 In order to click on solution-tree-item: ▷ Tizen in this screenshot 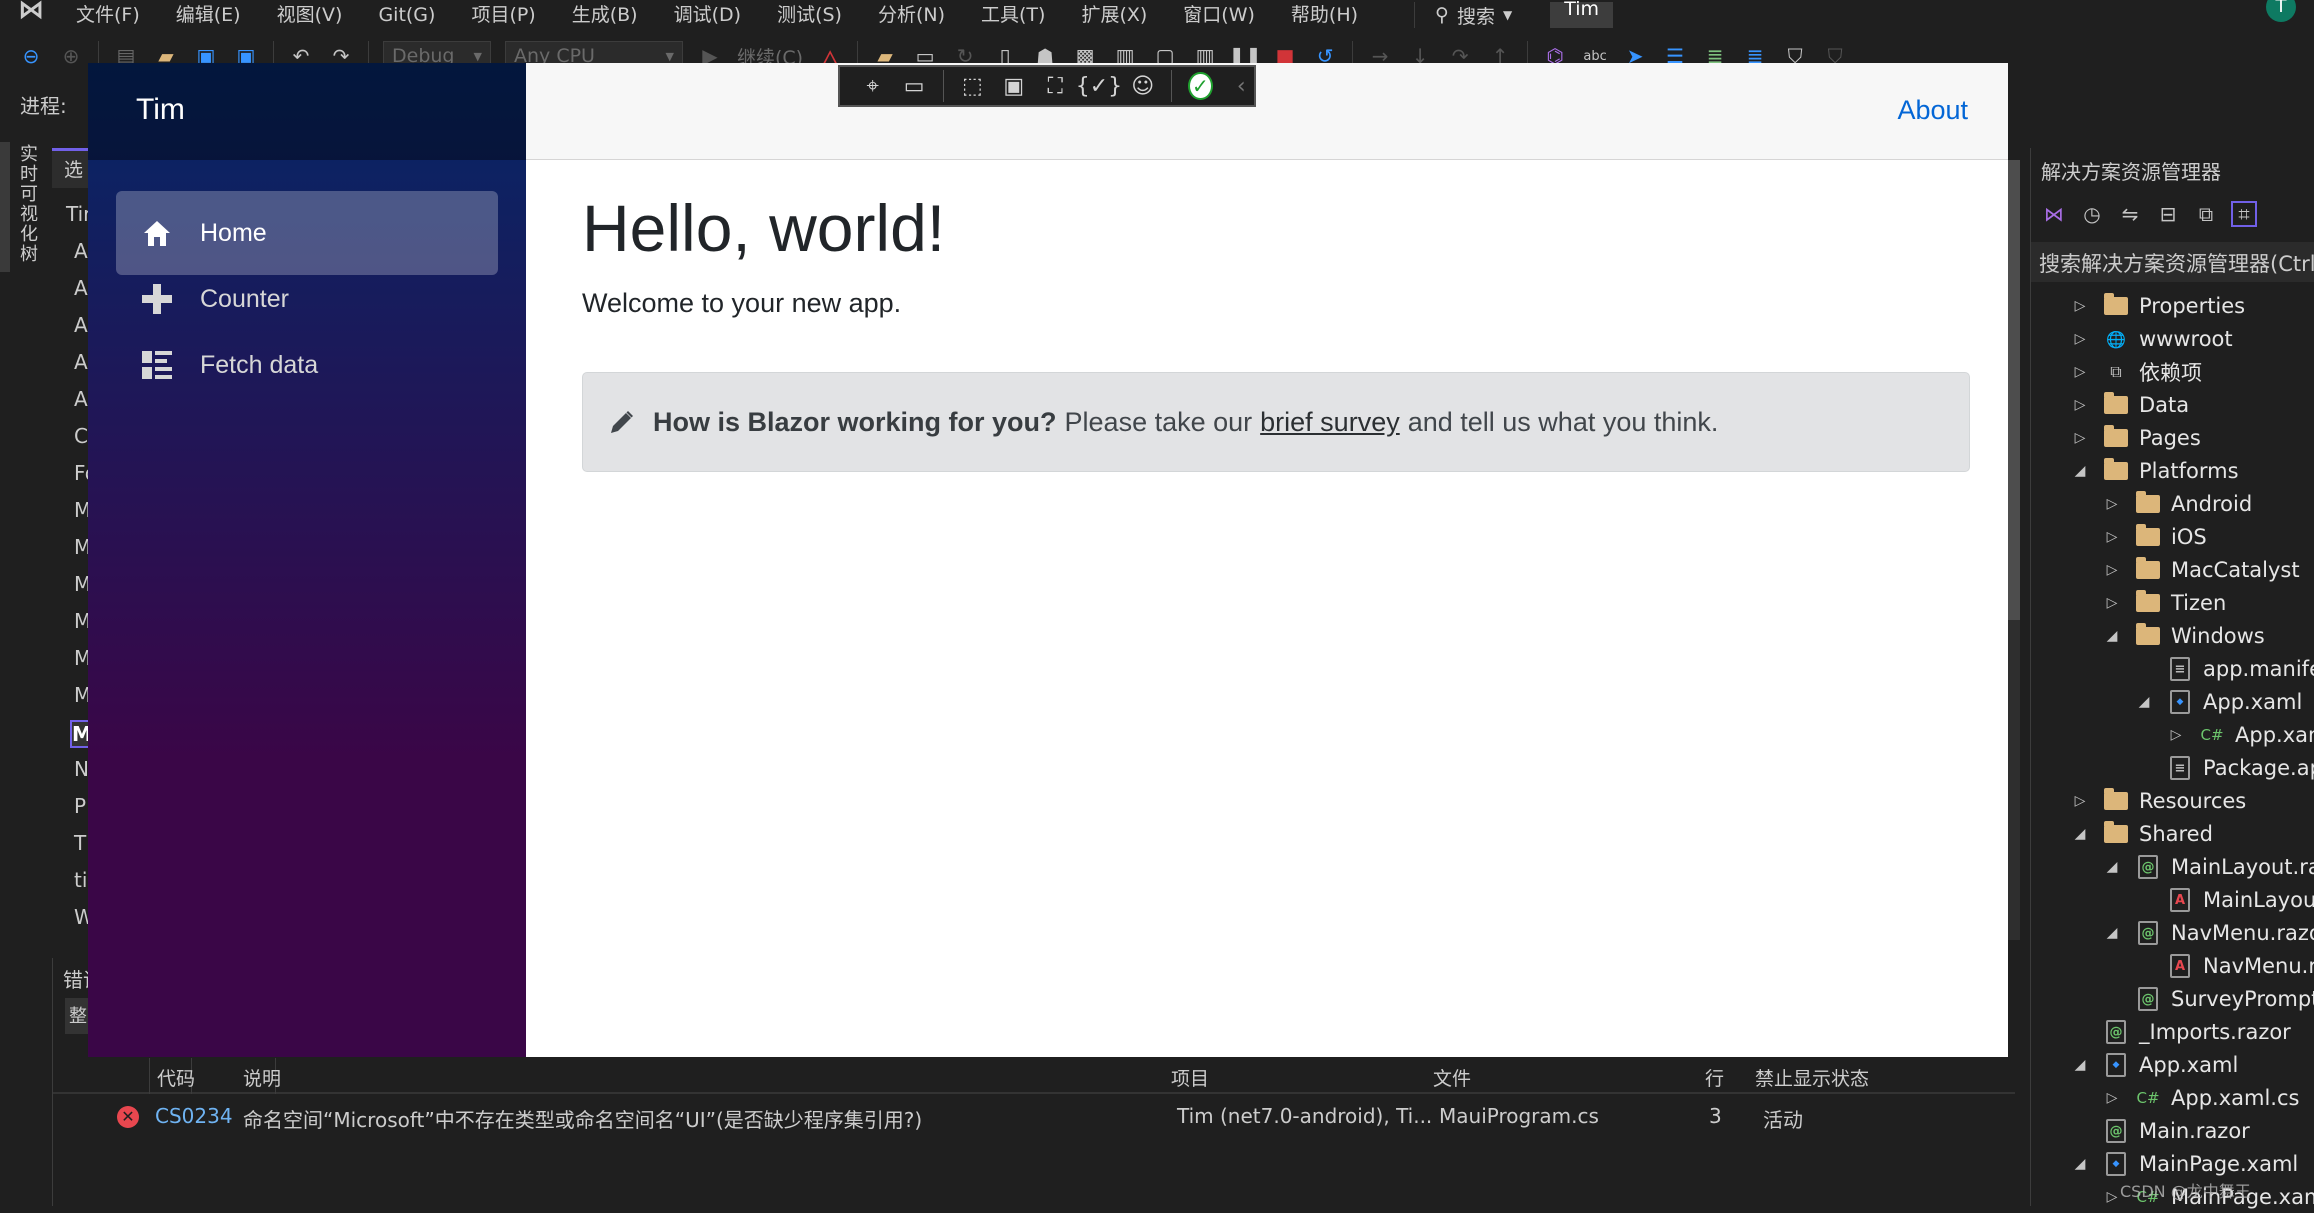, I will do `click(2164, 603)`.